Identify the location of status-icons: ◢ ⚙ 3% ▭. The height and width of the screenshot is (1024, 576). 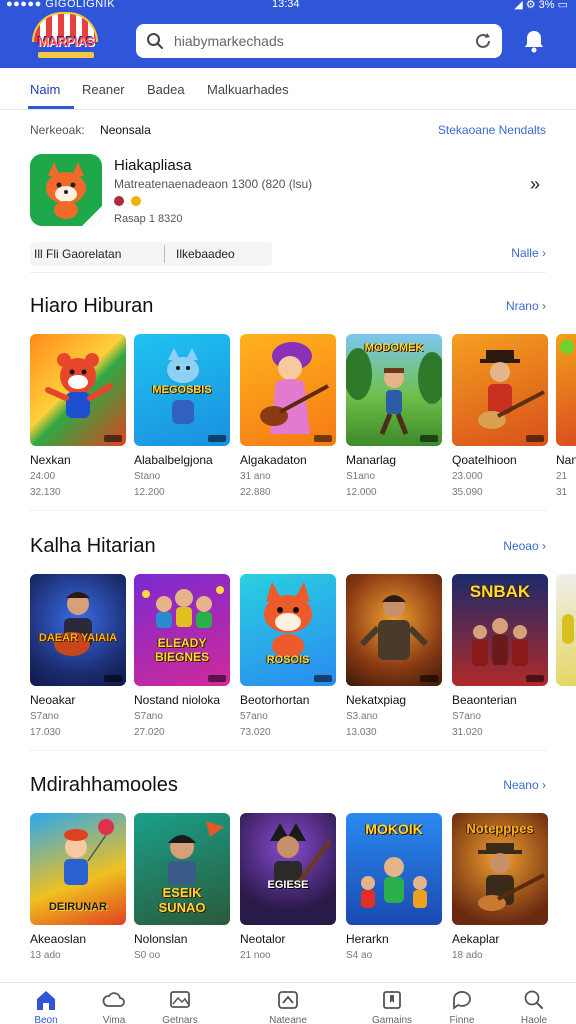
(541, 5).